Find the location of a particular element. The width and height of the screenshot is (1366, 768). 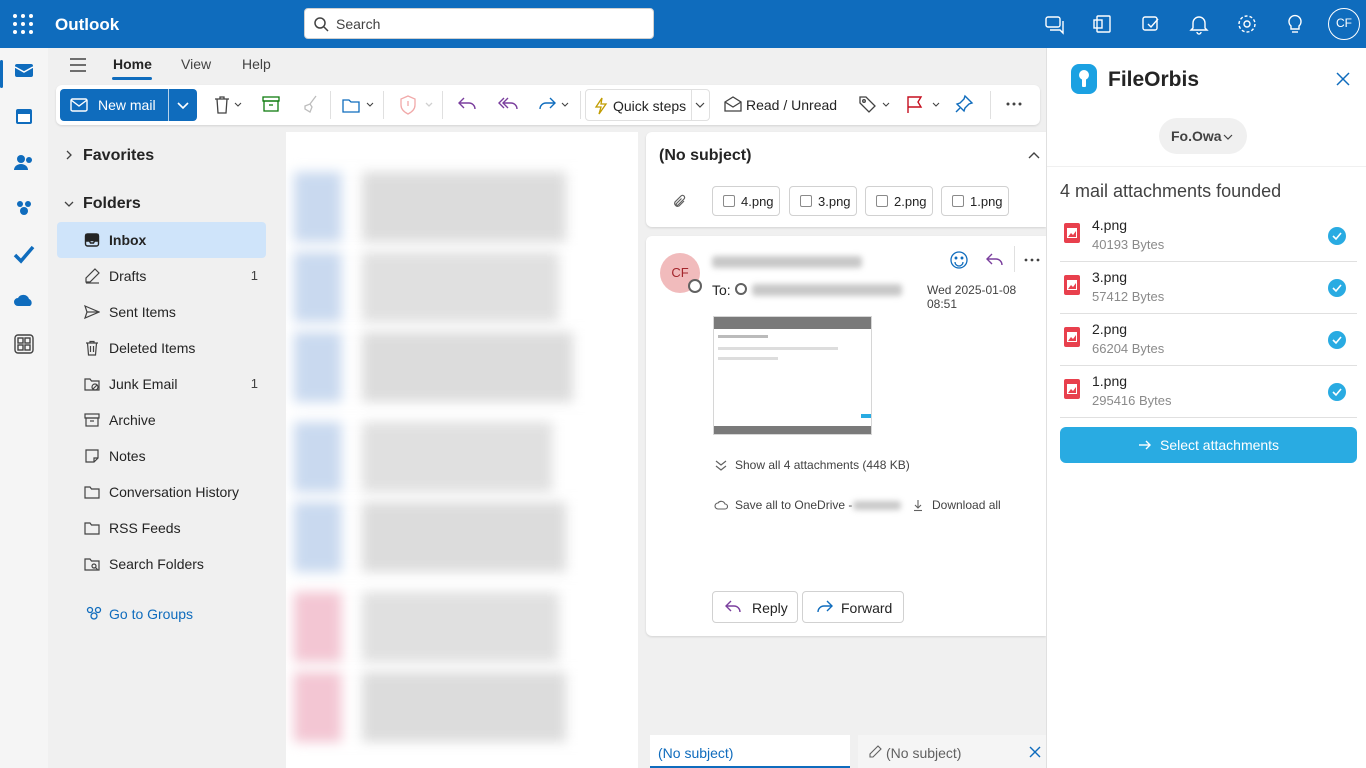

folder-label: Conversation History is located at coordinates (174, 492).